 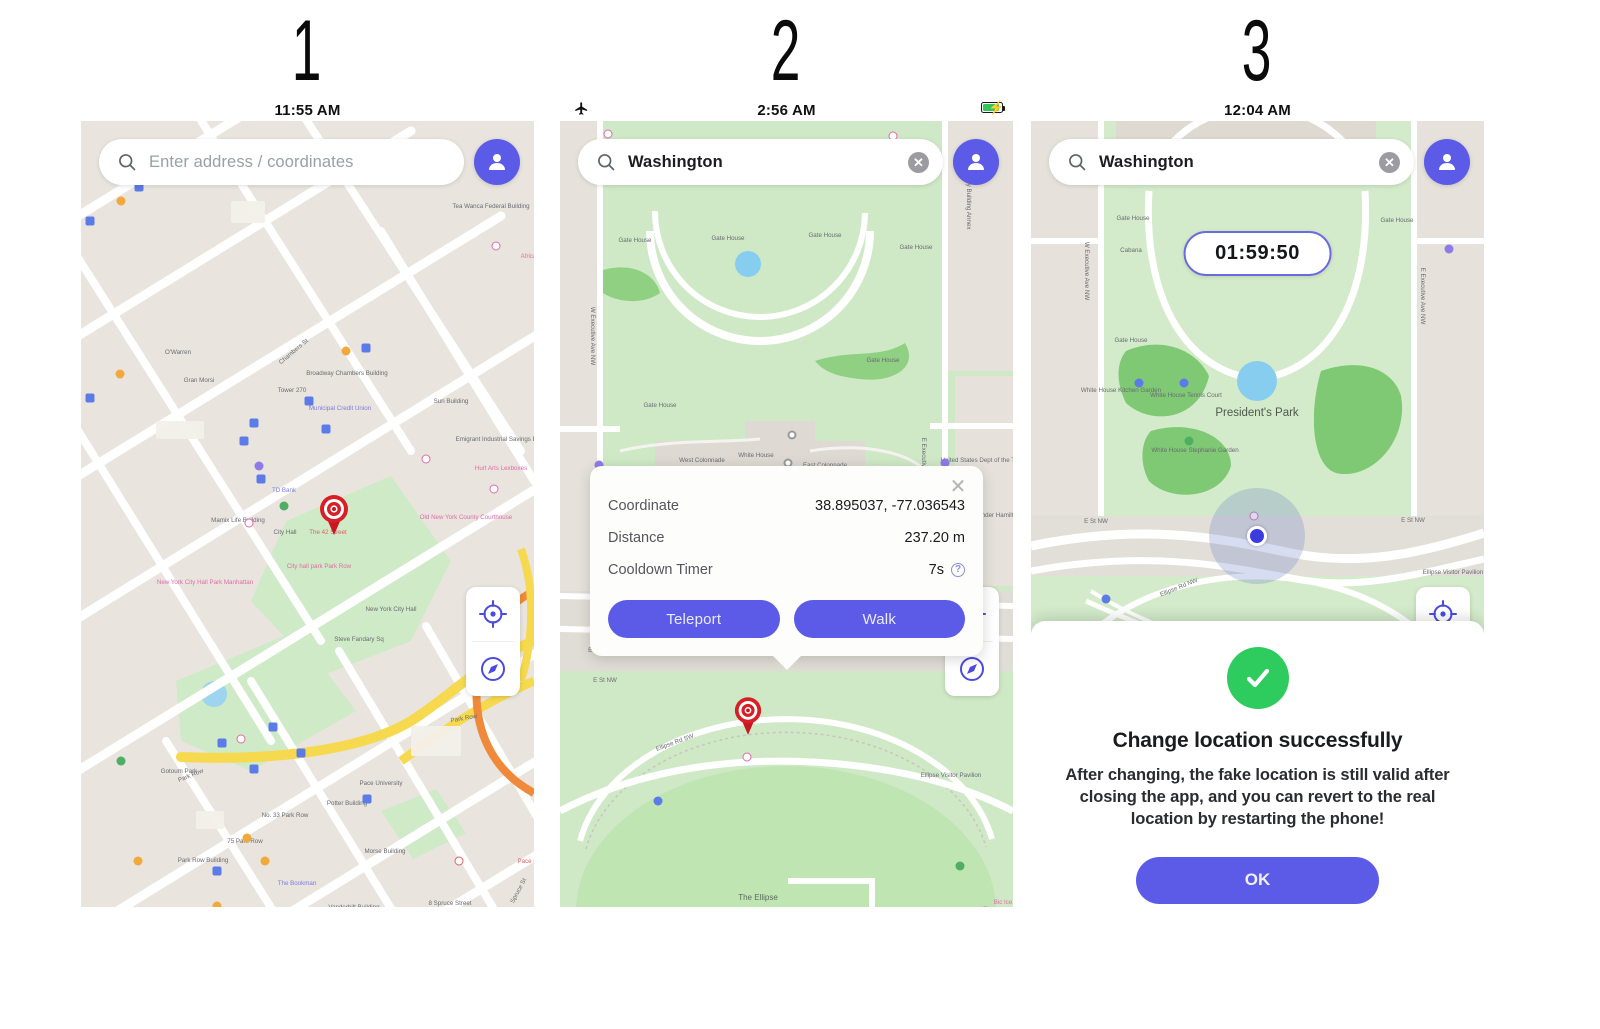 I want to click on search-input-2: Washington ✕, so click(x=760, y=162).